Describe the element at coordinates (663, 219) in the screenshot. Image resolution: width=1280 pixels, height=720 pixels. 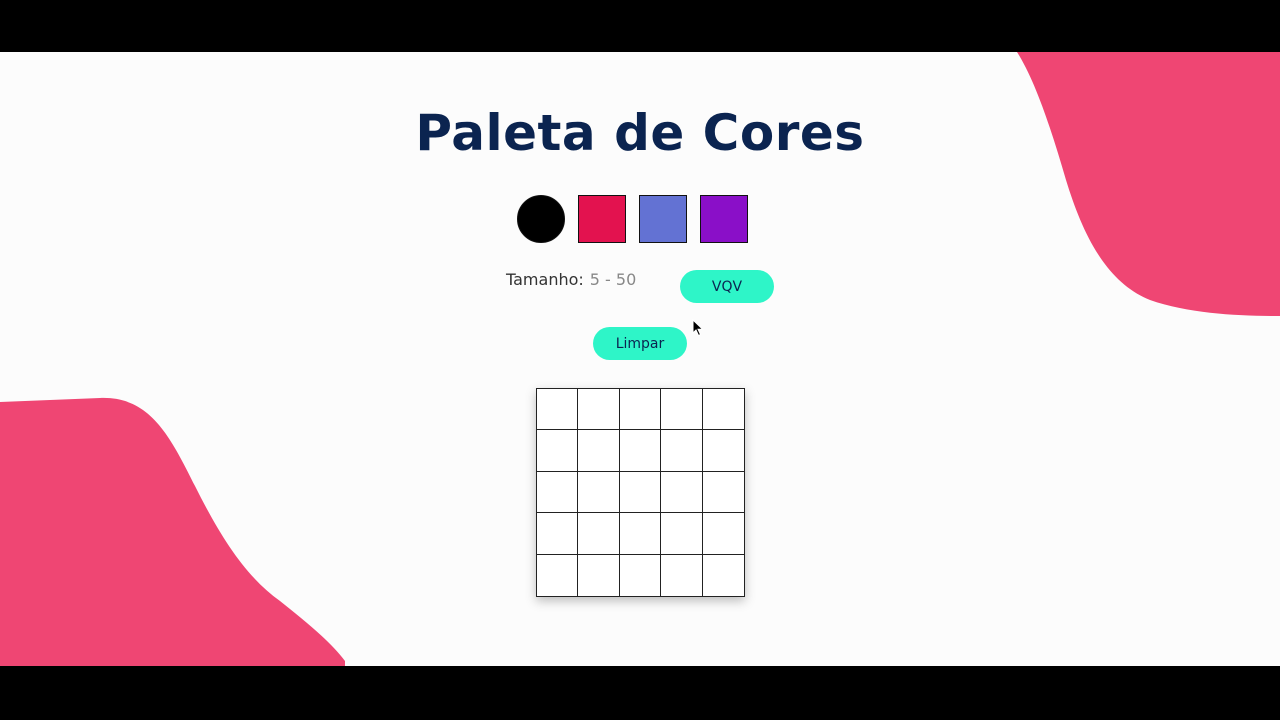
I see `color-swatch-periwinkle` at that location.